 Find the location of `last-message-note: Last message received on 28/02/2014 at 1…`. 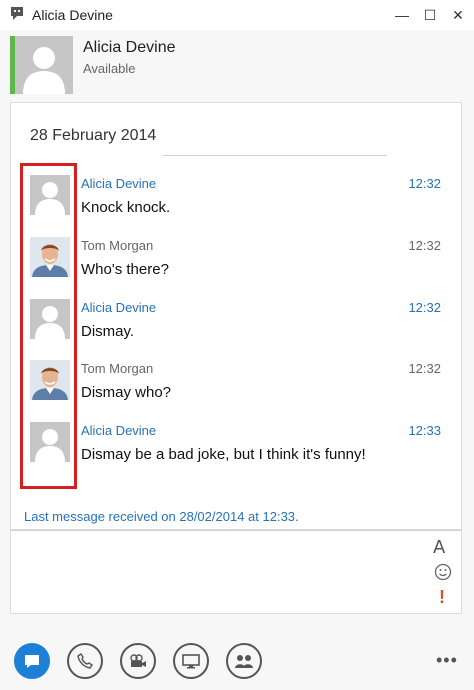

last-message-note: Last message received on 28/02/2014 at 1… is located at coordinates (161, 516).